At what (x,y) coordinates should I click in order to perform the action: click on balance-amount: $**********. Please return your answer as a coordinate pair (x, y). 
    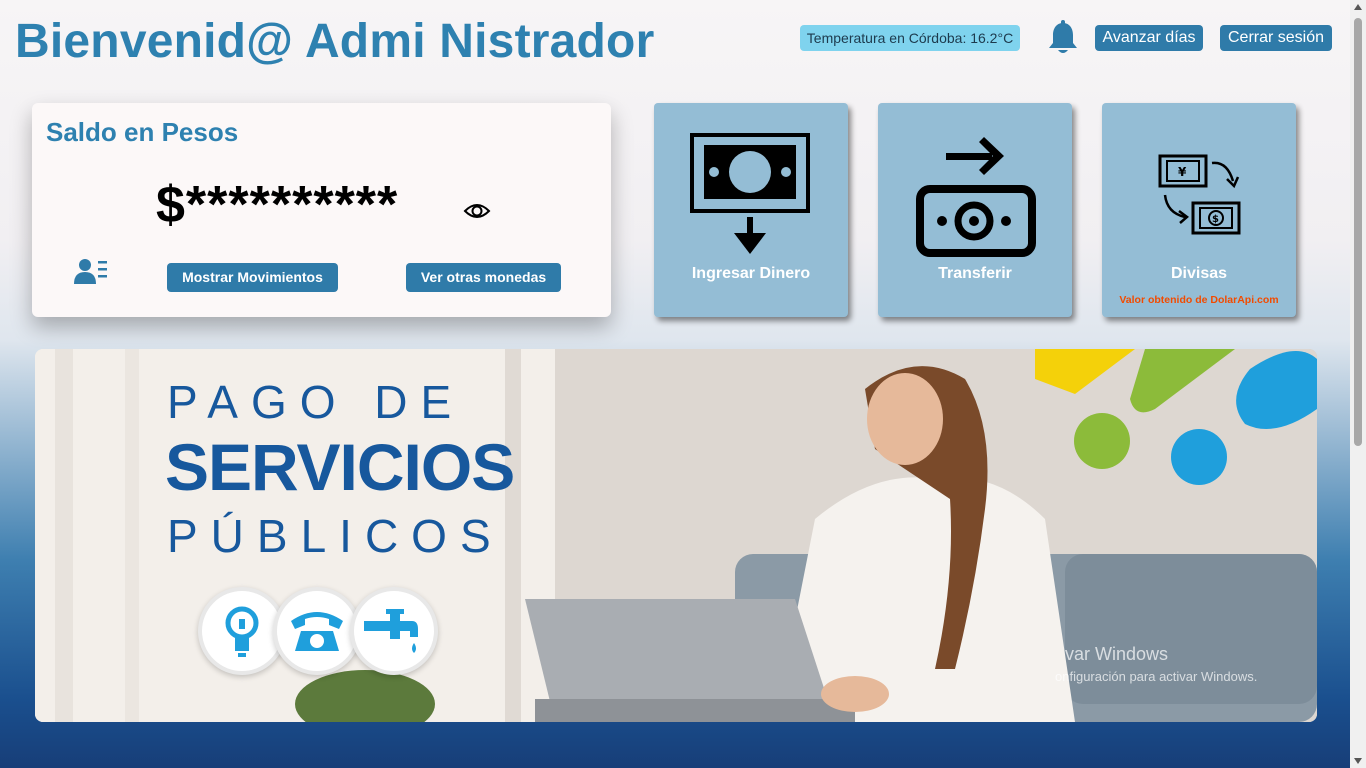
    Looking at the image, I should click on (277, 205).